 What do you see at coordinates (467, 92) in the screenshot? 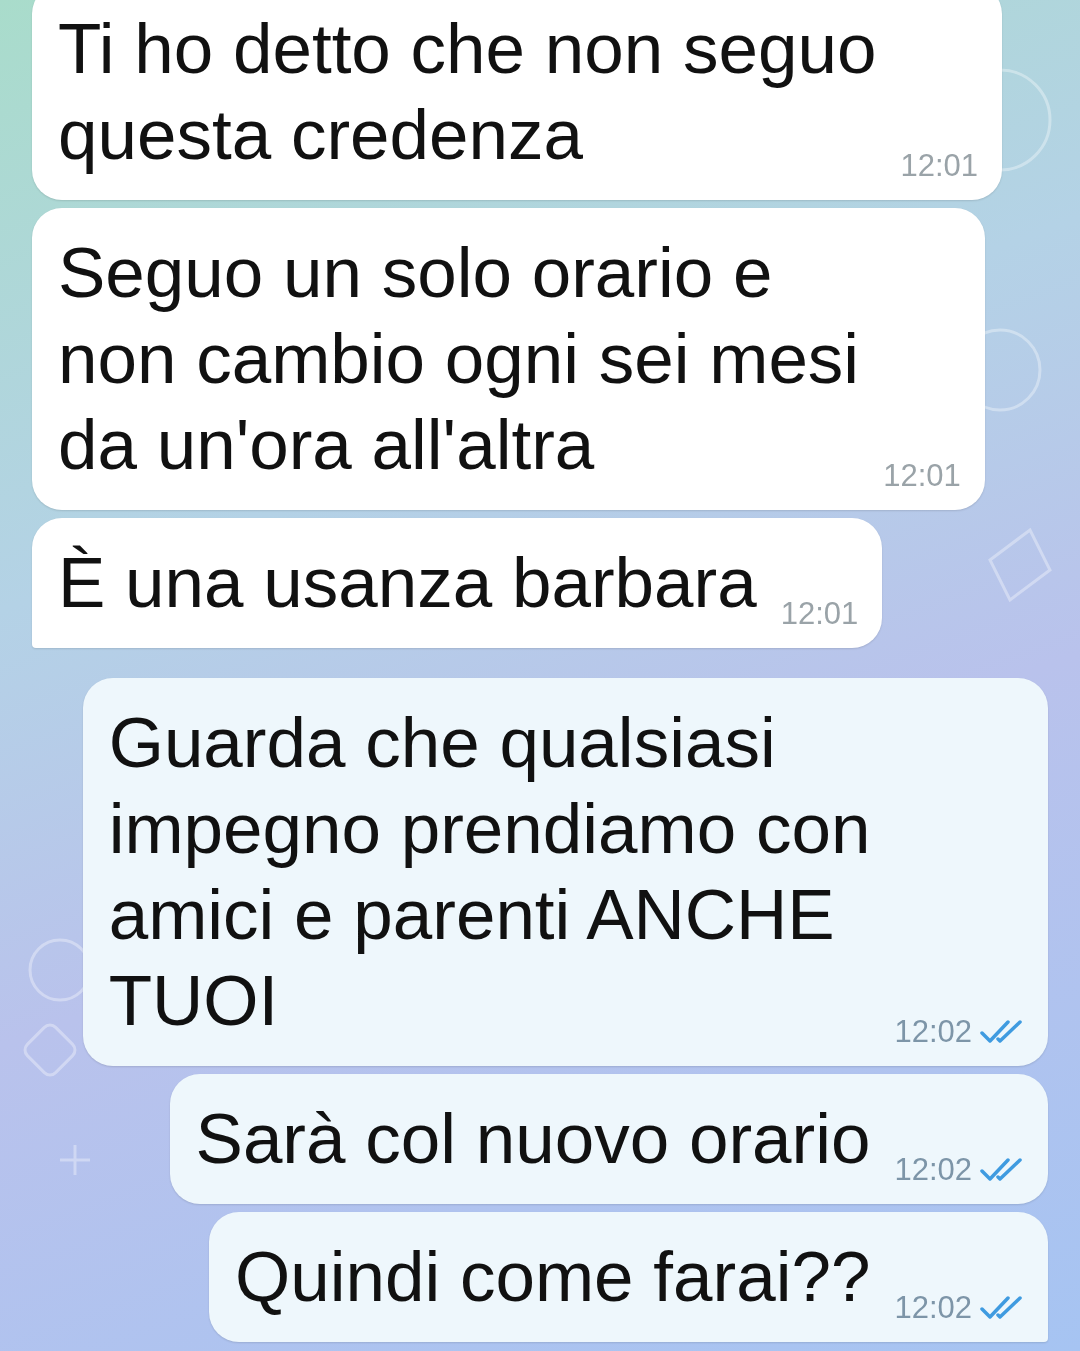
I see `message-text: Ti ho detto che non seguo questa credenza` at bounding box center [467, 92].